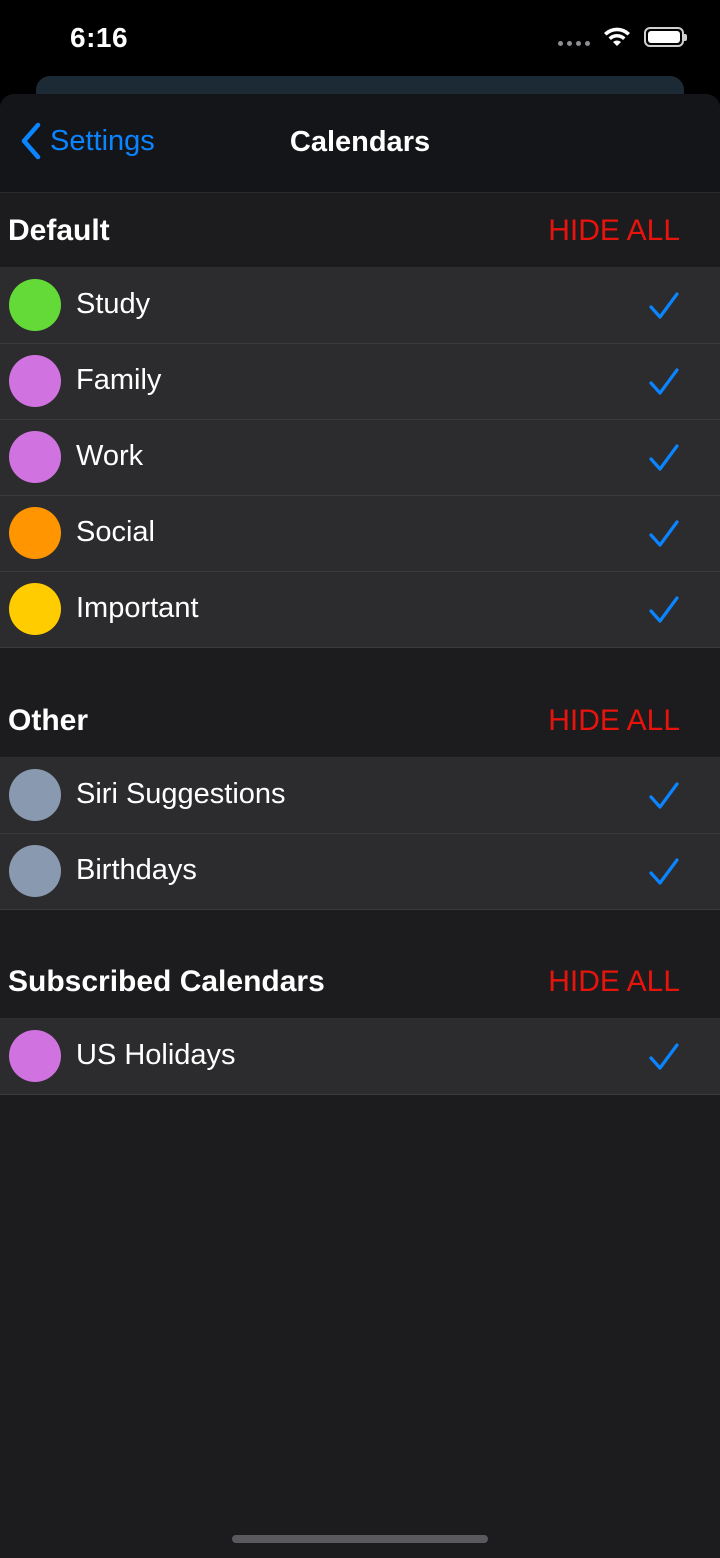 This screenshot has height=1558, width=720. Describe the element at coordinates (360, 981) in the screenshot. I see `section-header-subscribed: Subscribed Calendars HIDE ALL` at that location.